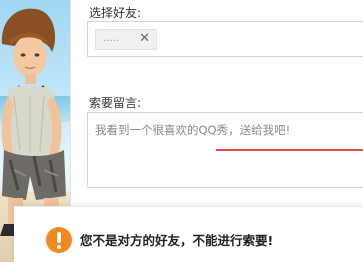  I want to click on warning-icon, so click(59, 240).